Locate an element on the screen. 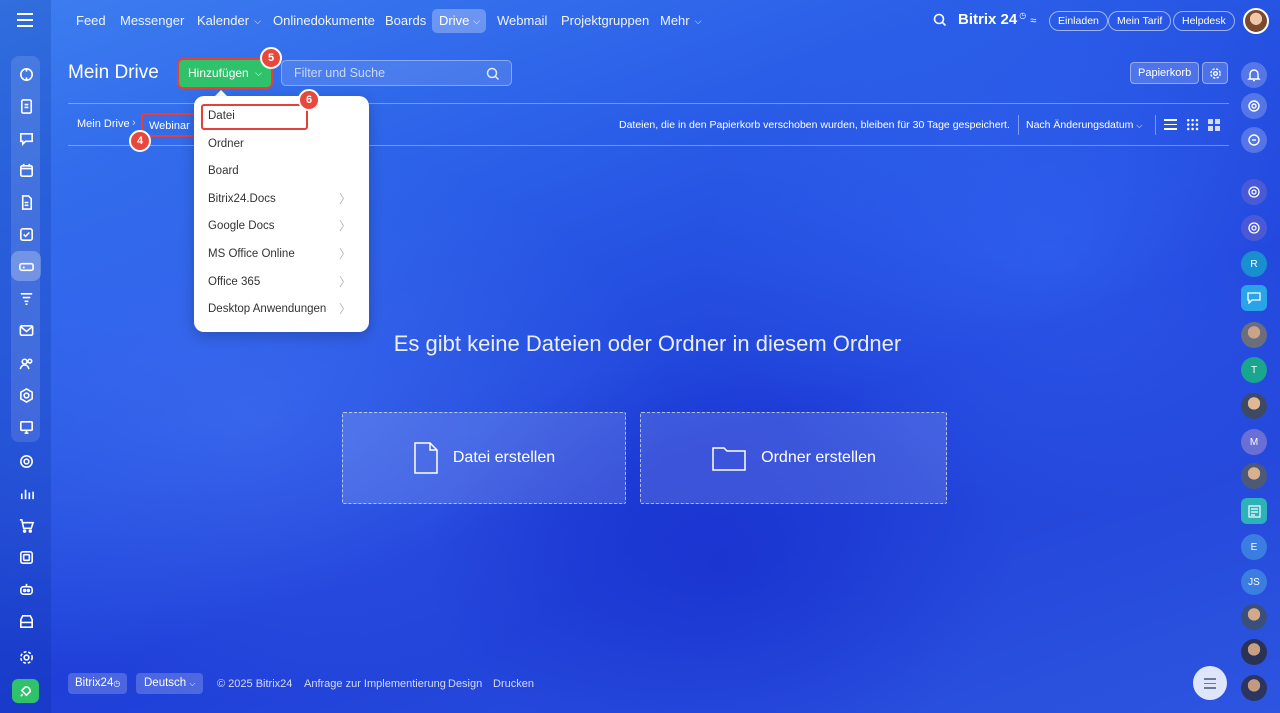 Image resolution: width=1280 pixels, height=713 pixels. menu-item-desktop-apps: Desktop Anwendungen 〉 is located at coordinates (281, 309).